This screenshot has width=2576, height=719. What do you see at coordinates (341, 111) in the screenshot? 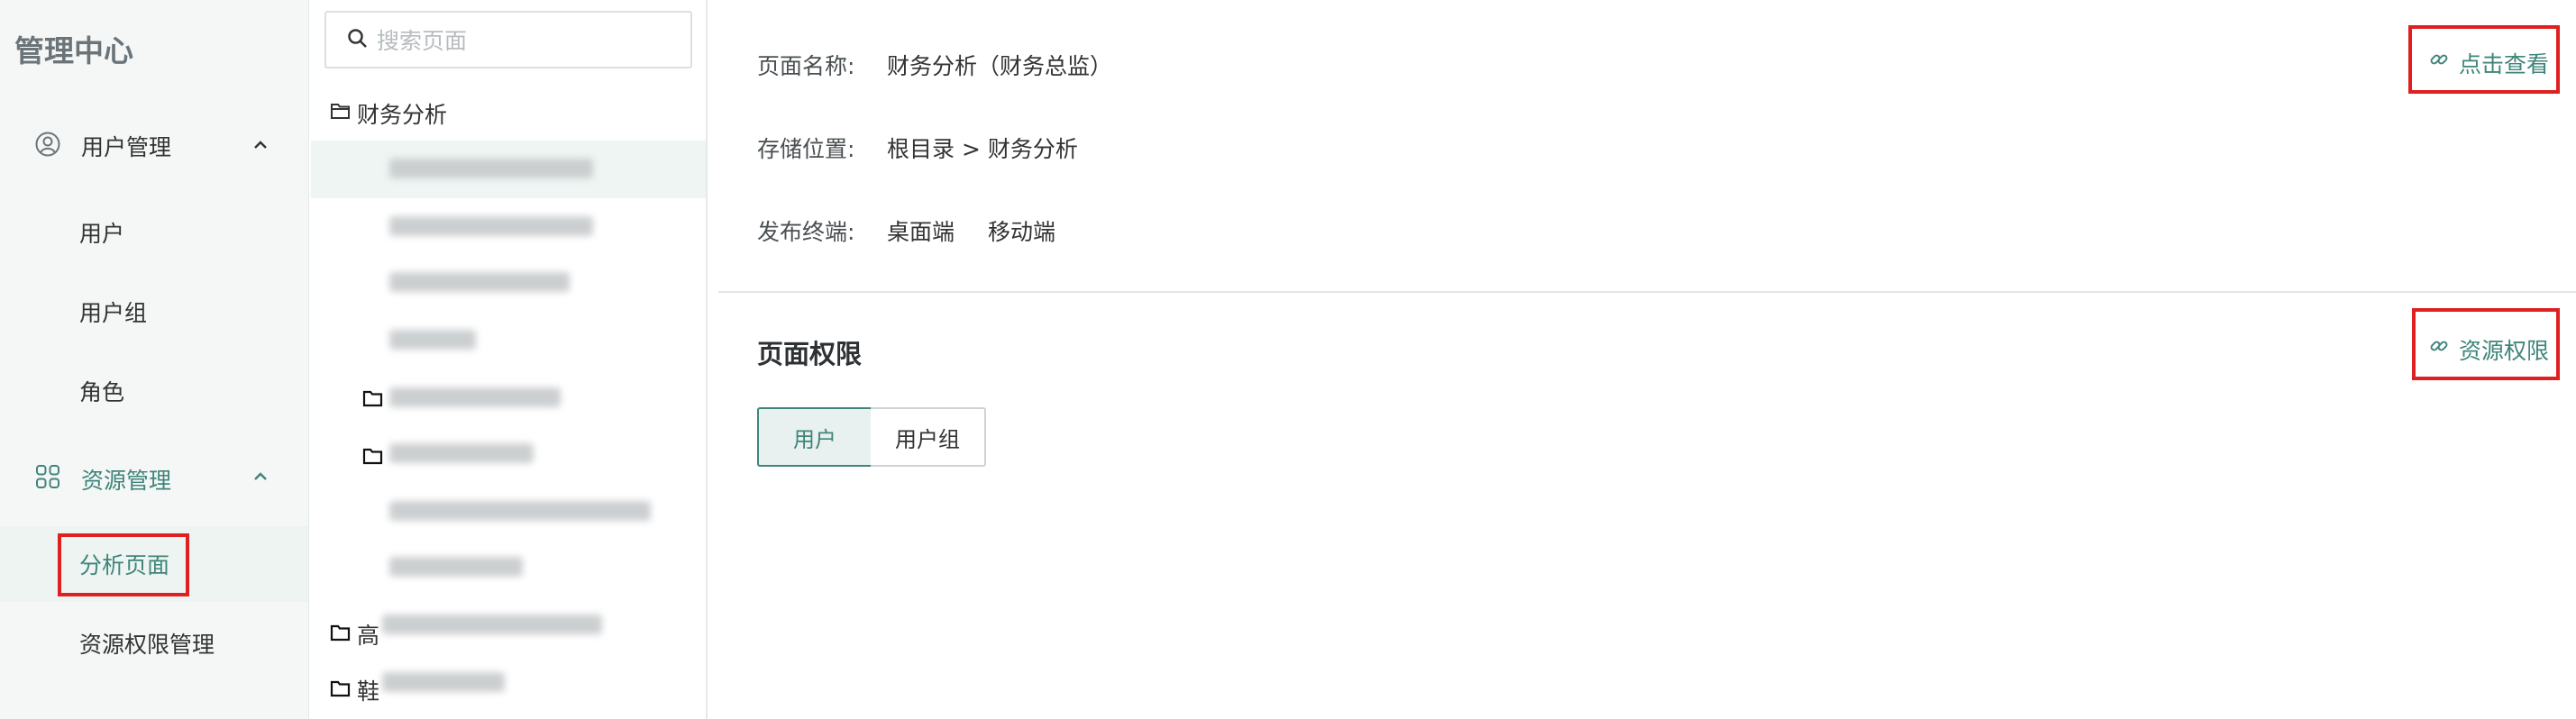
I see `folder-open-icon` at bounding box center [341, 111].